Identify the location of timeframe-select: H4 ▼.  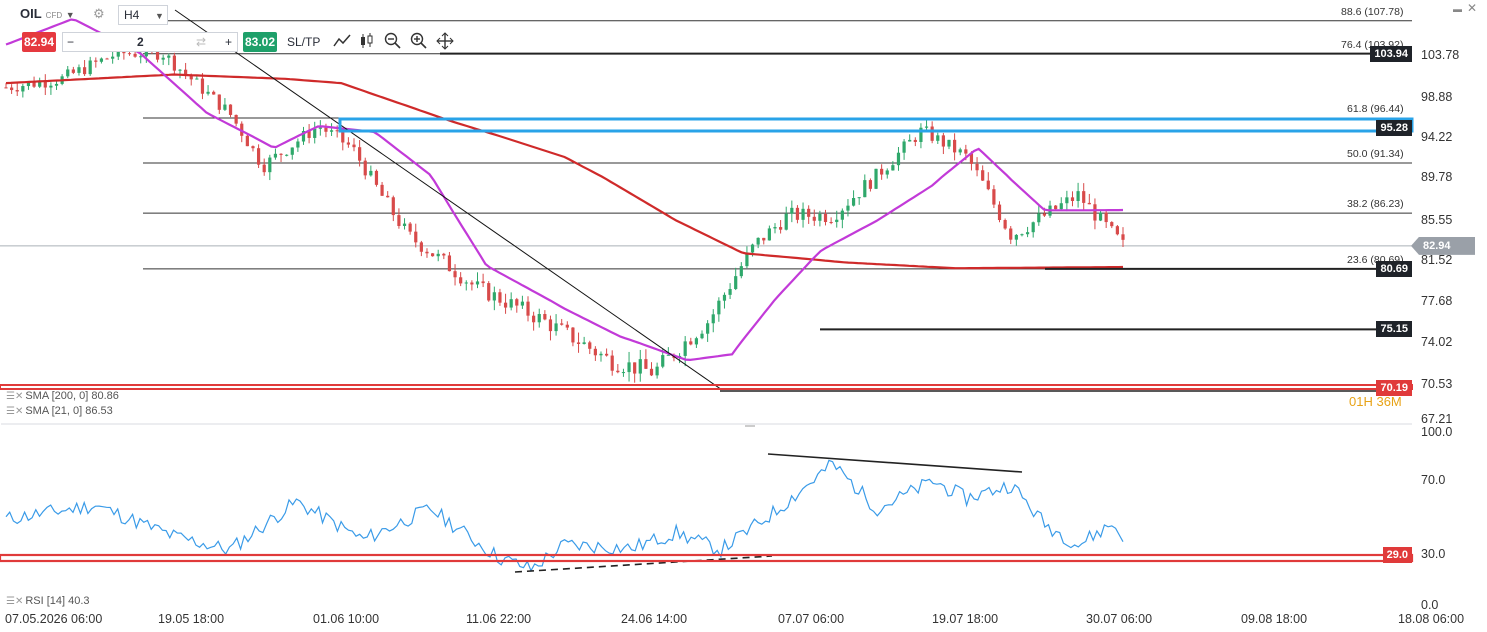
(143, 15).